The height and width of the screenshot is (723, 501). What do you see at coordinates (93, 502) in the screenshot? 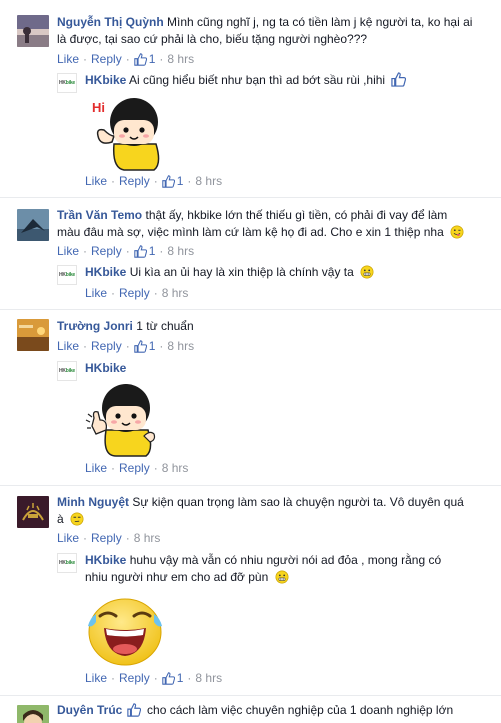
I see `comment-author: Minh Nguyệt` at bounding box center [93, 502].